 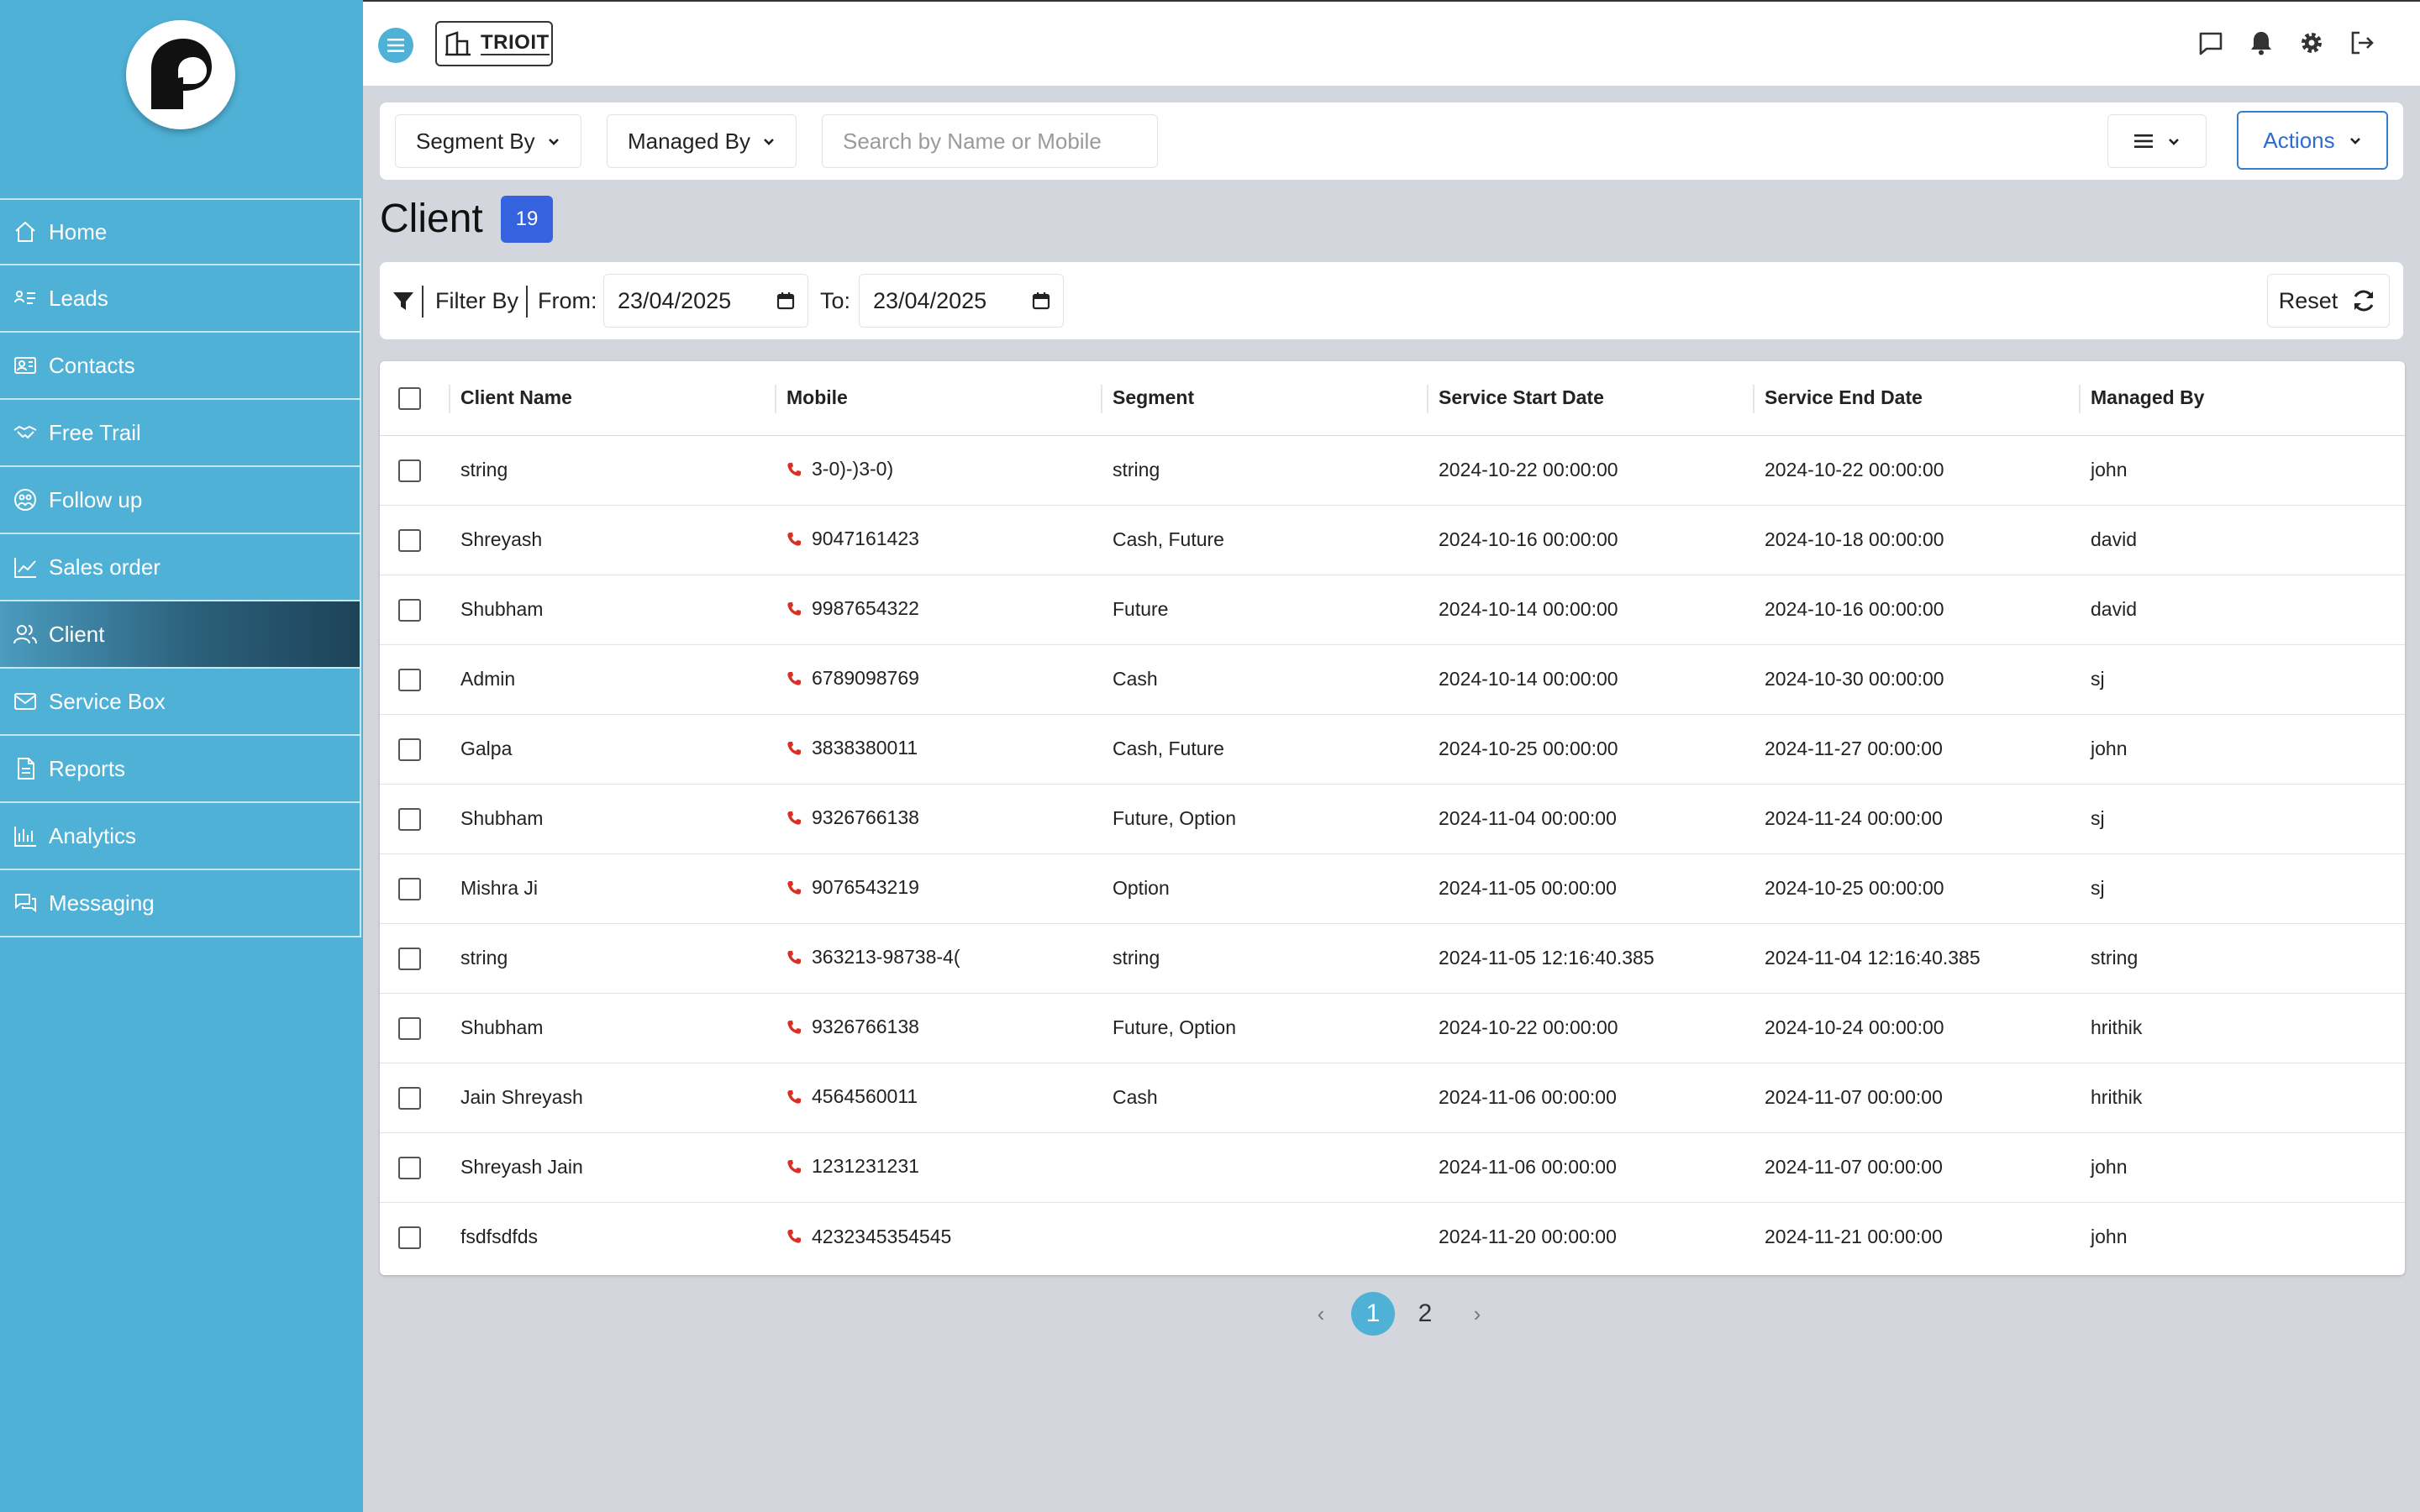 What do you see at coordinates (488, 141) in the screenshot?
I see `segment-by-dropdown: Segment By` at bounding box center [488, 141].